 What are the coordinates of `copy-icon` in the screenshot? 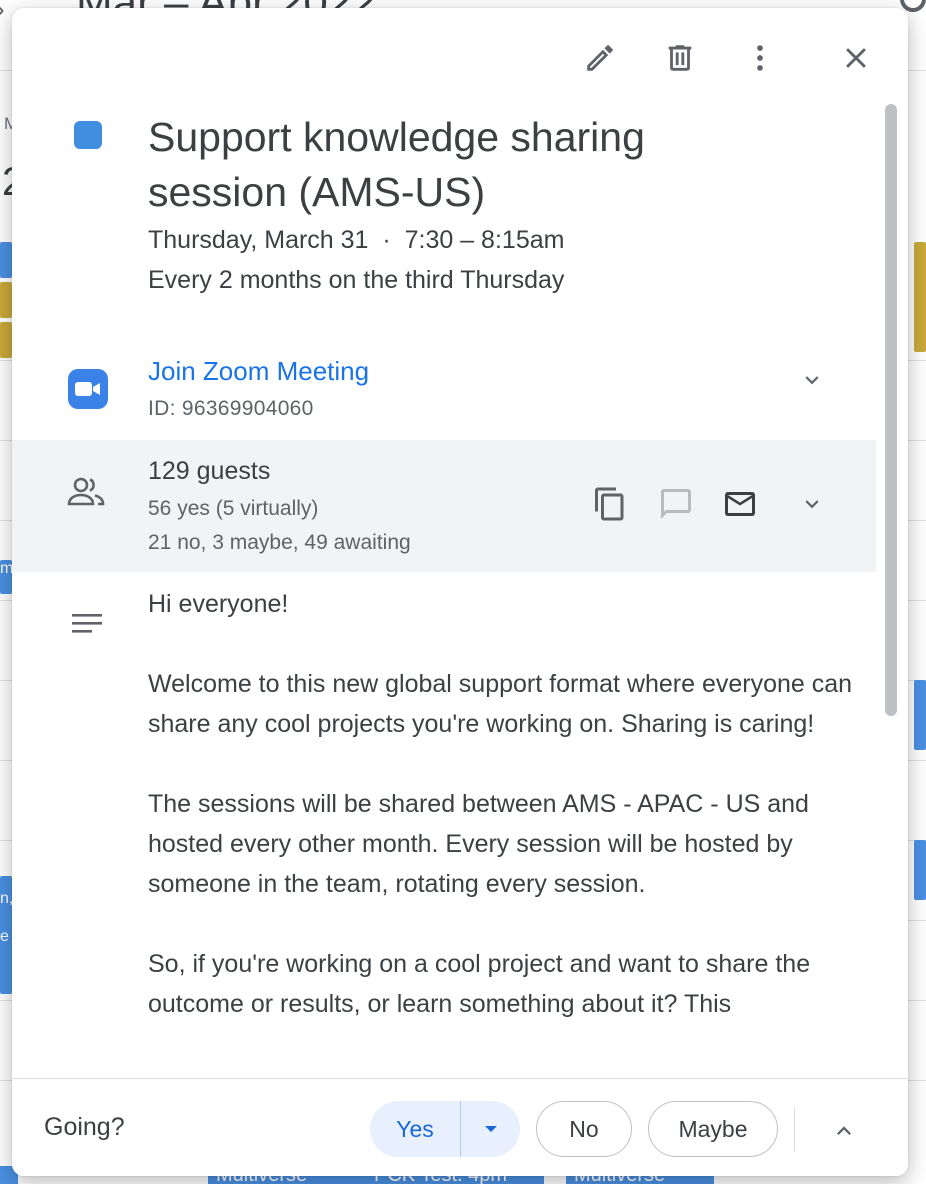 It's located at (610, 504).